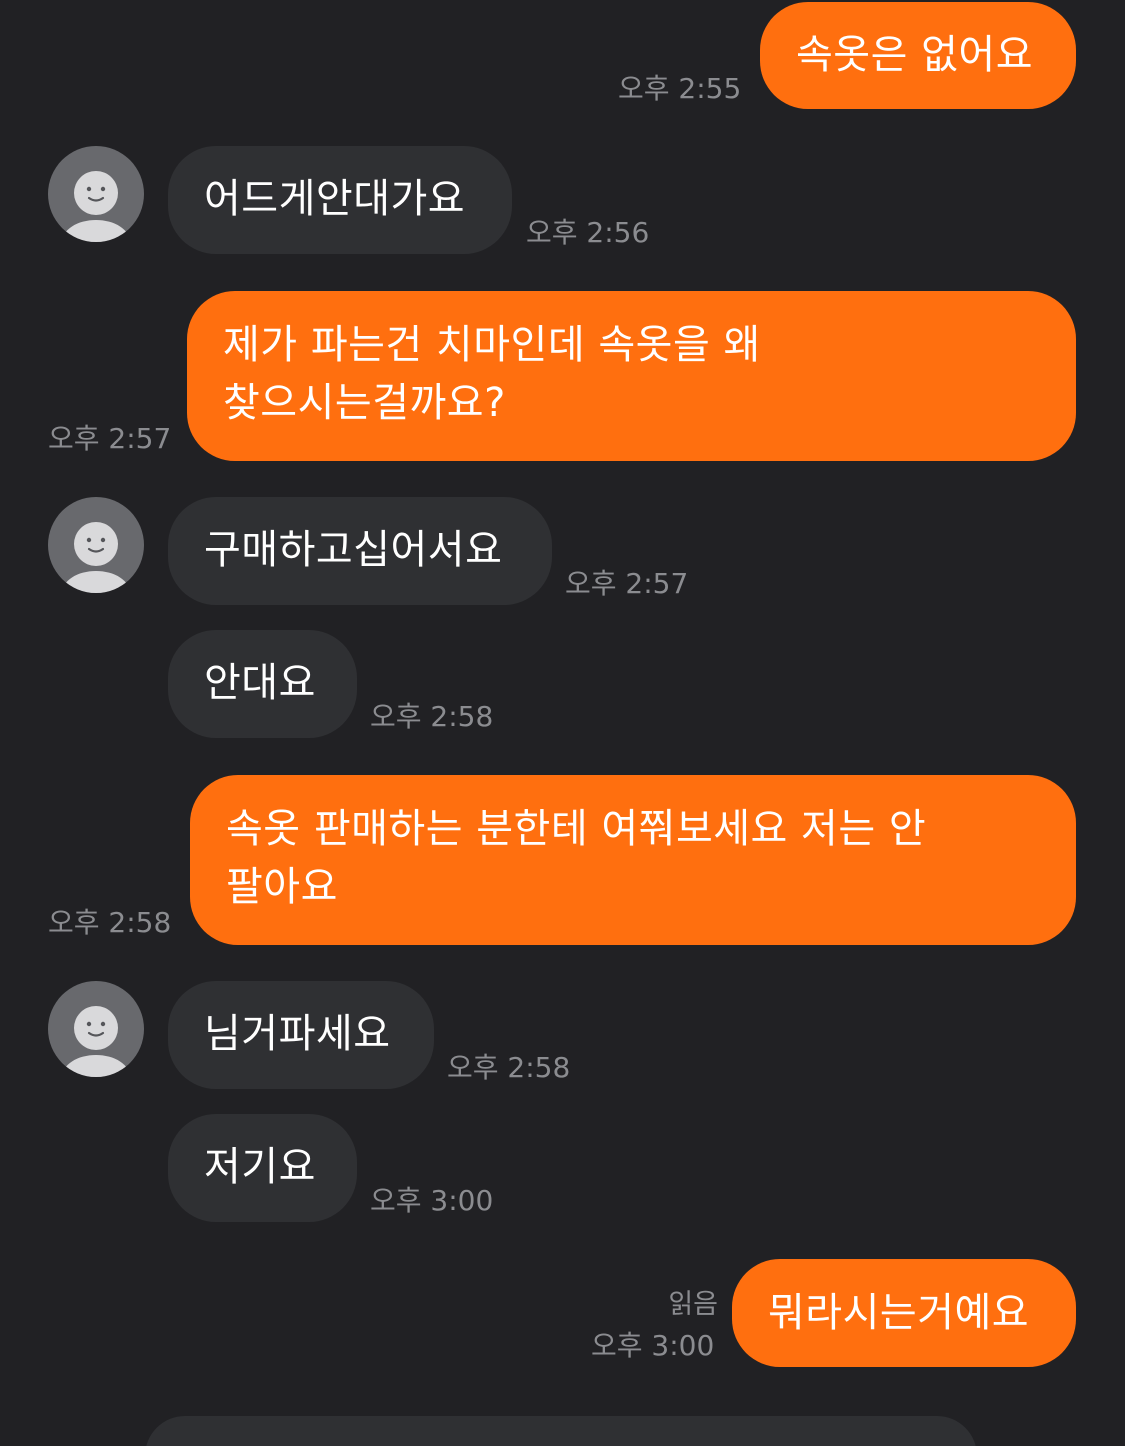 Image resolution: width=1125 pixels, height=1446 pixels. I want to click on their-message-bubble: 구매하고십어서요, so click(360, 551).